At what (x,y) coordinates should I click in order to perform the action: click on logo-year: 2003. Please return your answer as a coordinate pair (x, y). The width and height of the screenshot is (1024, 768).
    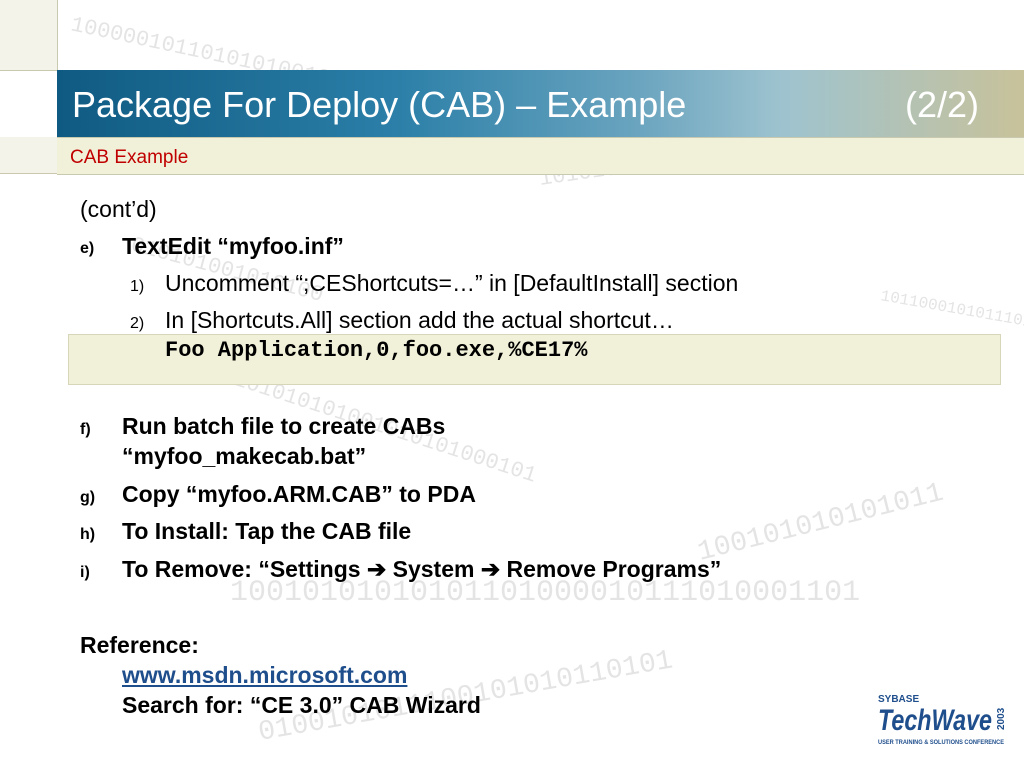
    Looking at the image, I should click on (1001, 718).